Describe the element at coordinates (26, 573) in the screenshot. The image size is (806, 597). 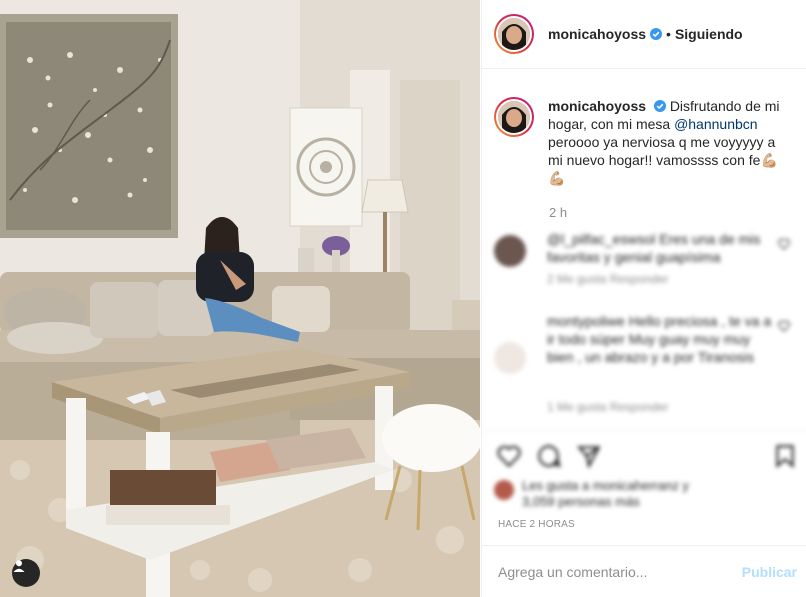
I see `user-tag-button` at that location.